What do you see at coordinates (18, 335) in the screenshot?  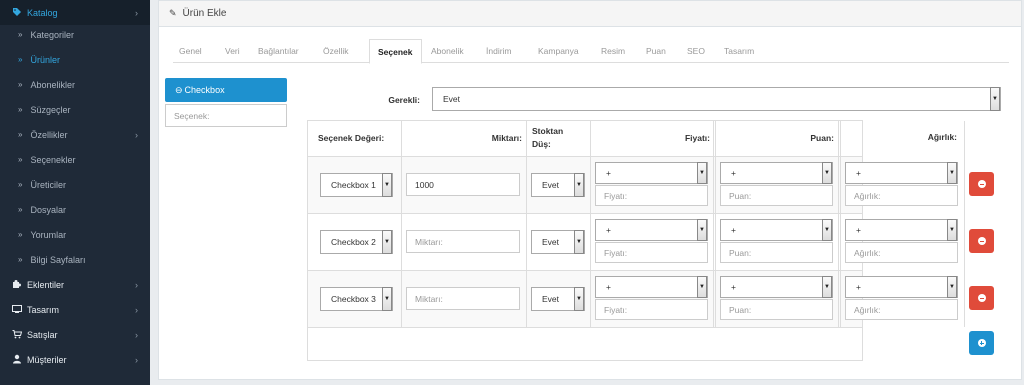 I see `cart-icon` at bounding box center [18, 335].